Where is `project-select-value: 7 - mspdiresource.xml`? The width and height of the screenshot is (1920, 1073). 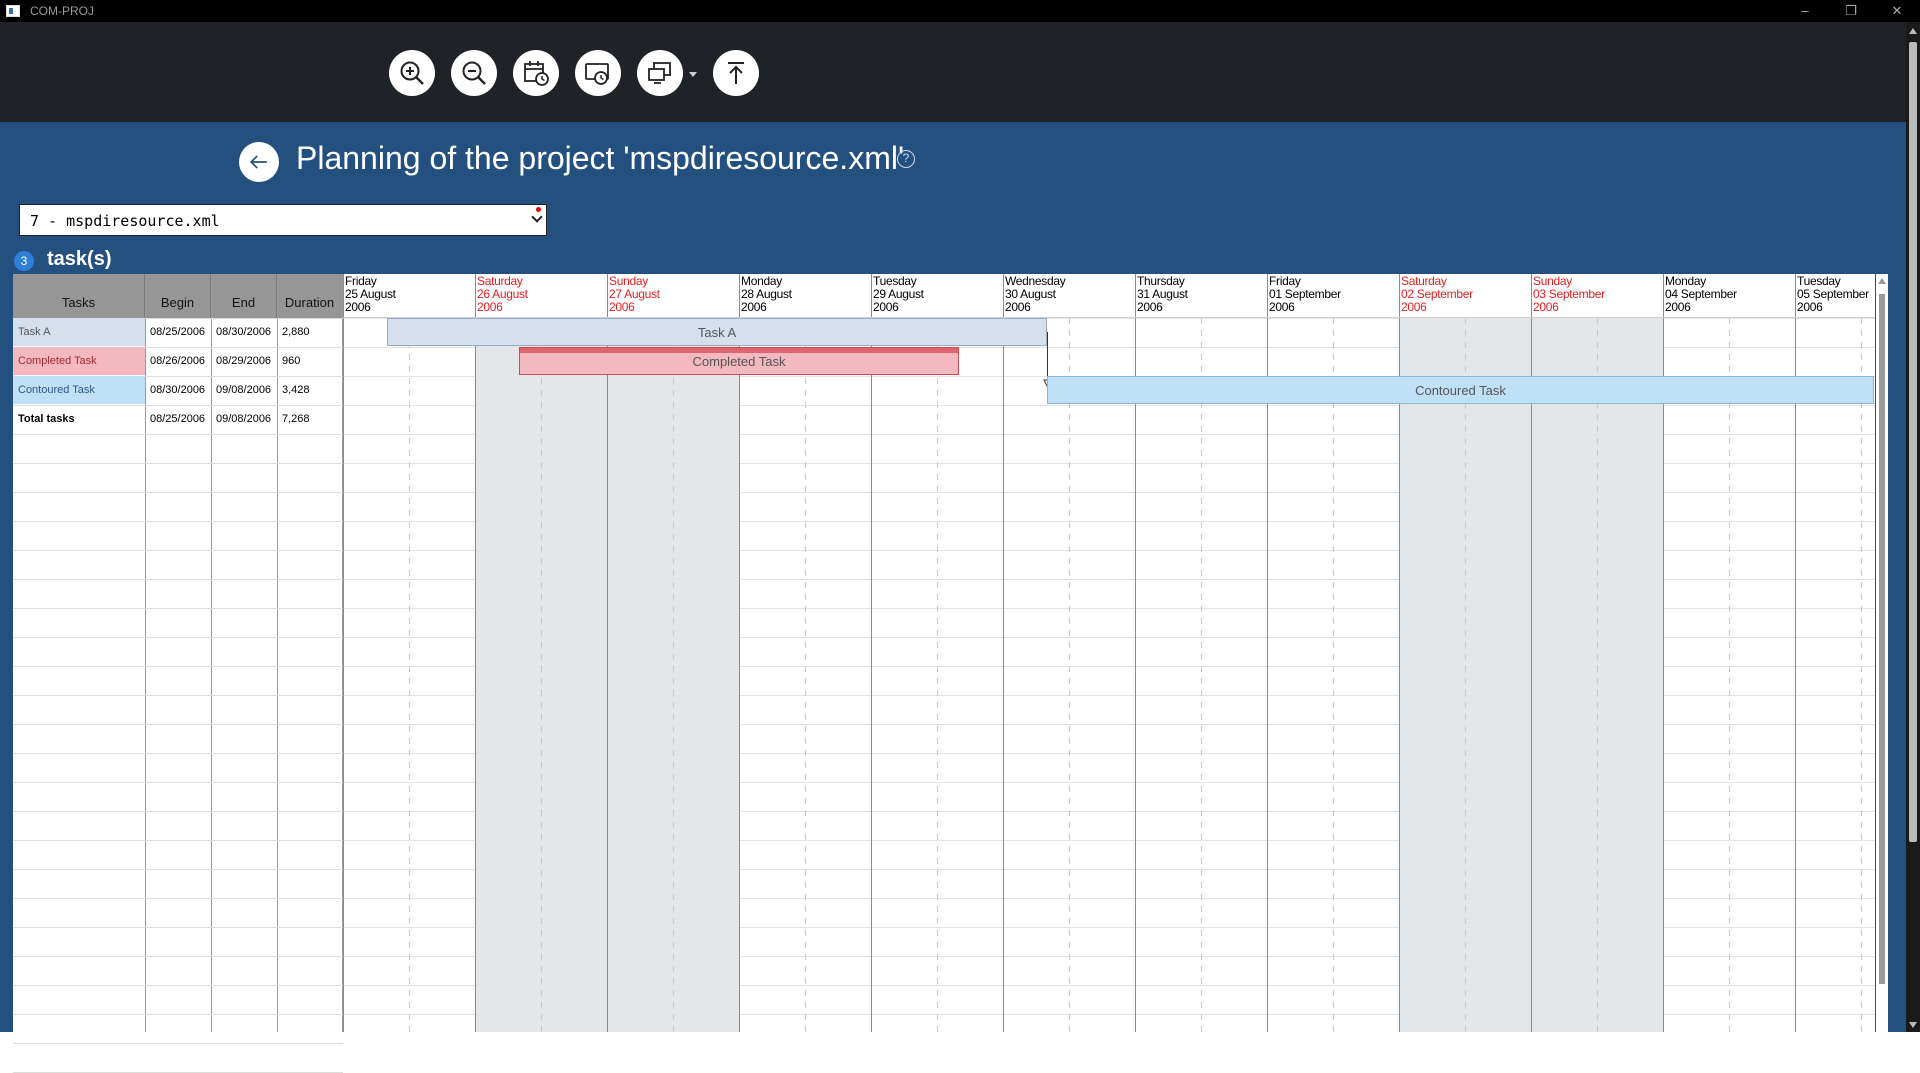 project-select-value: 7 - mspdiresource.xml is located at coordinates (125, 221).